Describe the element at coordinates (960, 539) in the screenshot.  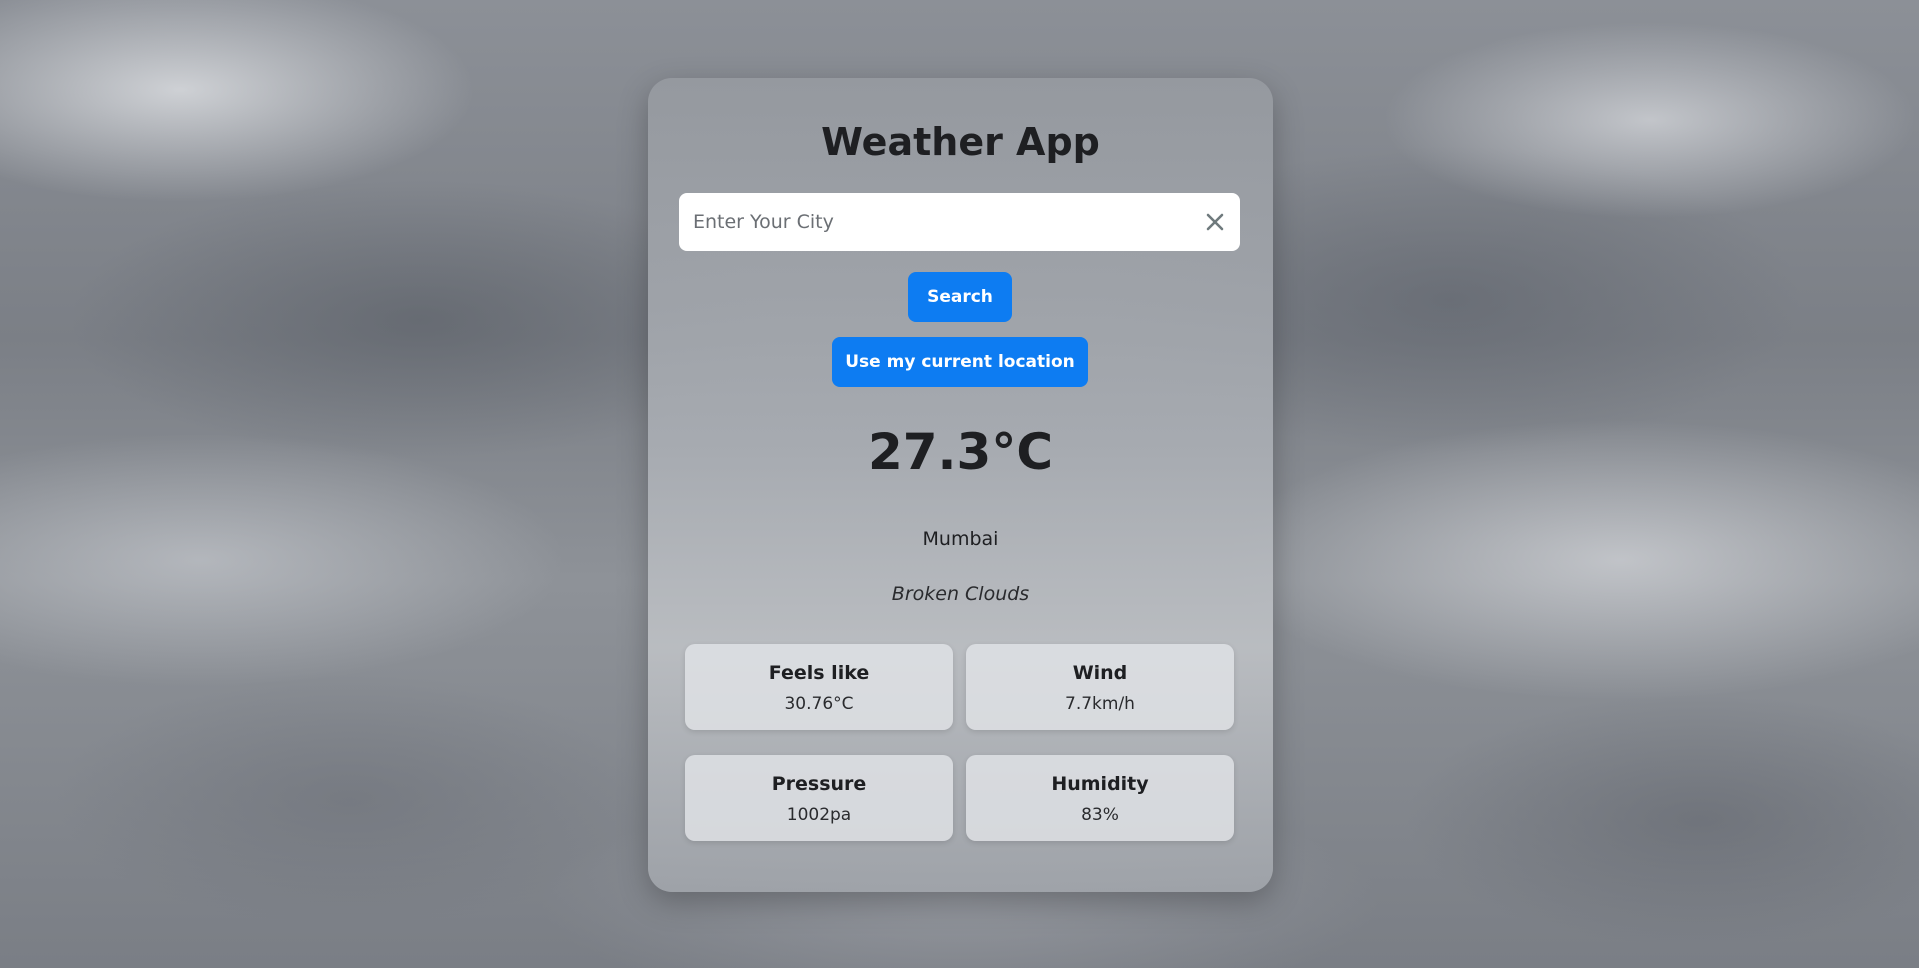
I see `city-name: Mumbai` at that location.